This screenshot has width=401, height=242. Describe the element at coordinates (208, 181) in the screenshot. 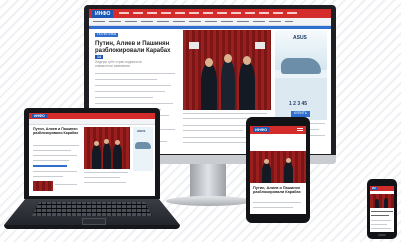

I see `monitor-neck` at that location.